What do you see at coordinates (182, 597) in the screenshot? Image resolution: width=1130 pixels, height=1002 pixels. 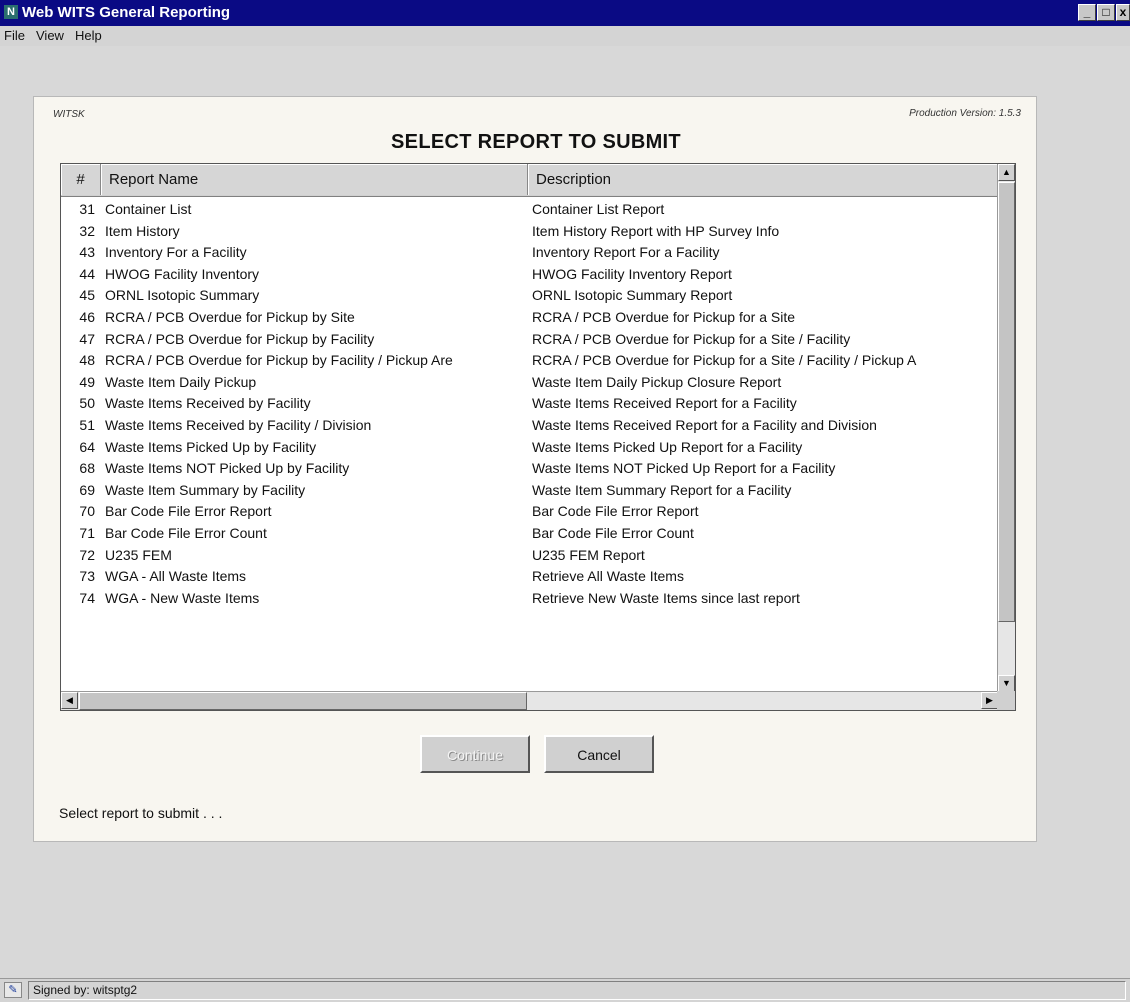 I see `report-name-cell: WGA - New Waste Items` at bounding box center [182, 597].